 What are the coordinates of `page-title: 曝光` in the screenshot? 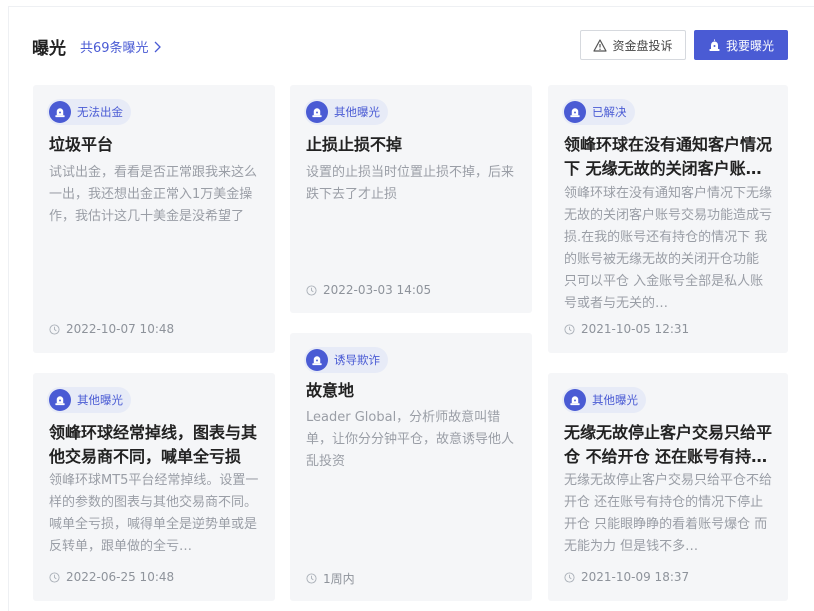 It's located at (49, 49).